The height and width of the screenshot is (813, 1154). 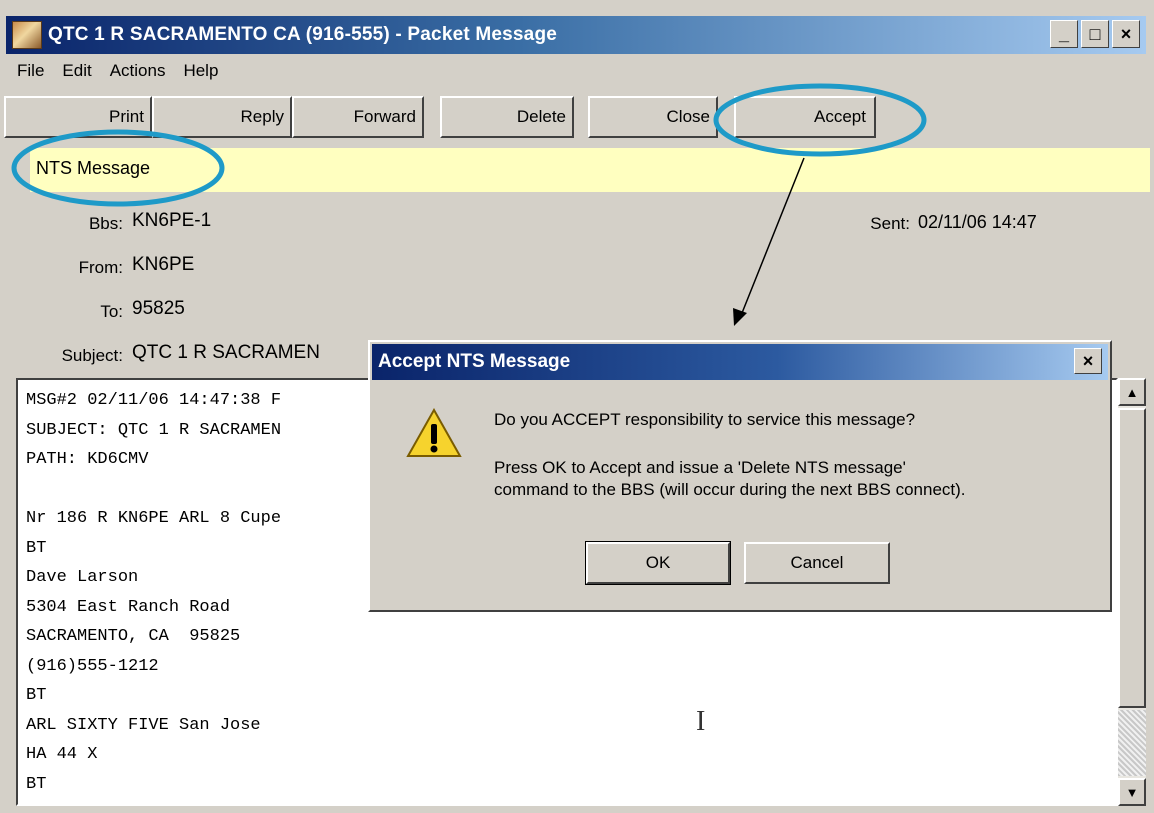 What do you see at coordinates (507, 117) in the screenshot?
I see `delete-button: Delete` at bounding box center [507, 117].